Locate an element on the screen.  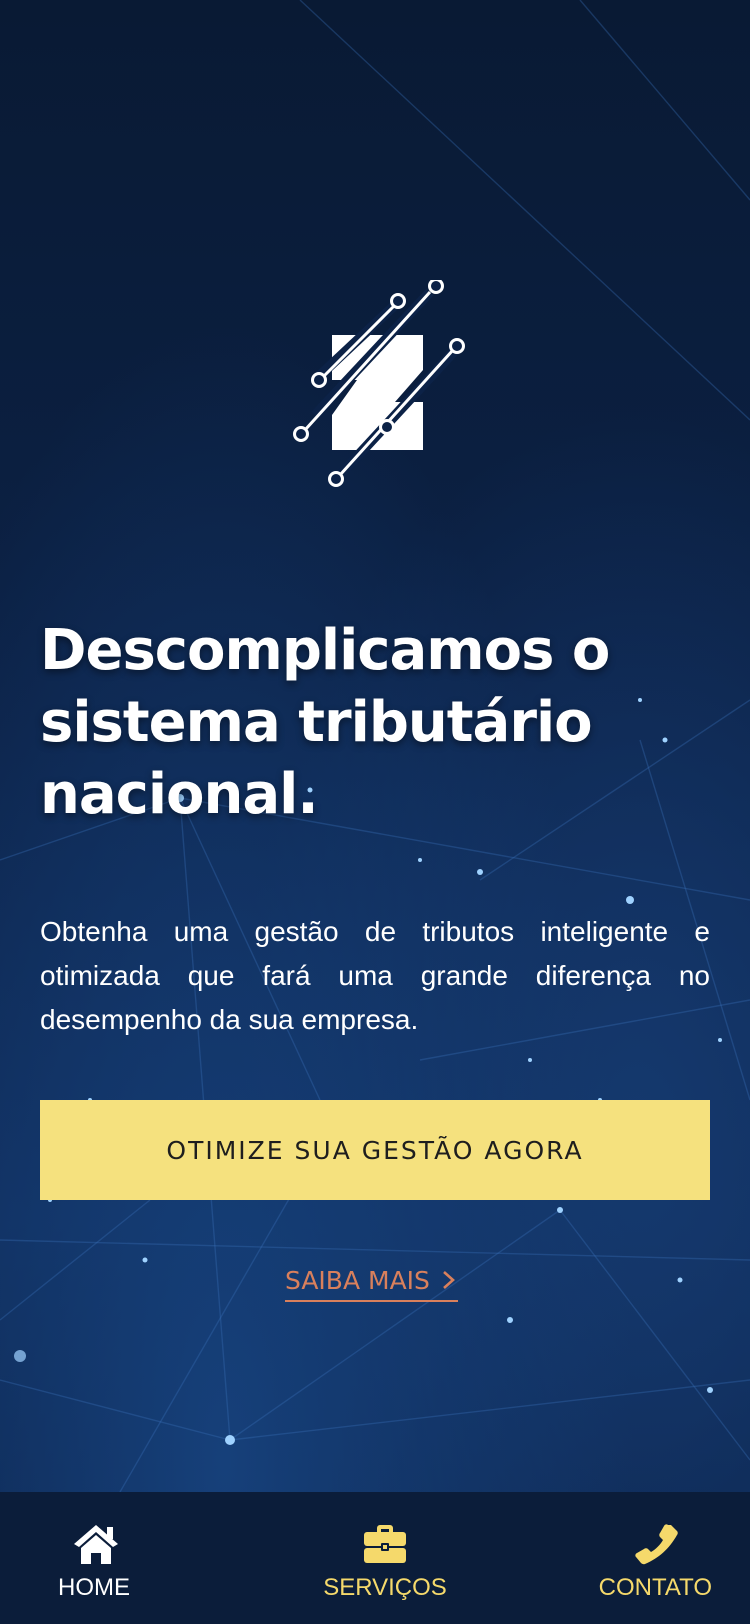
tab-contact: CONTATO is located at coordinates (622, 1558).